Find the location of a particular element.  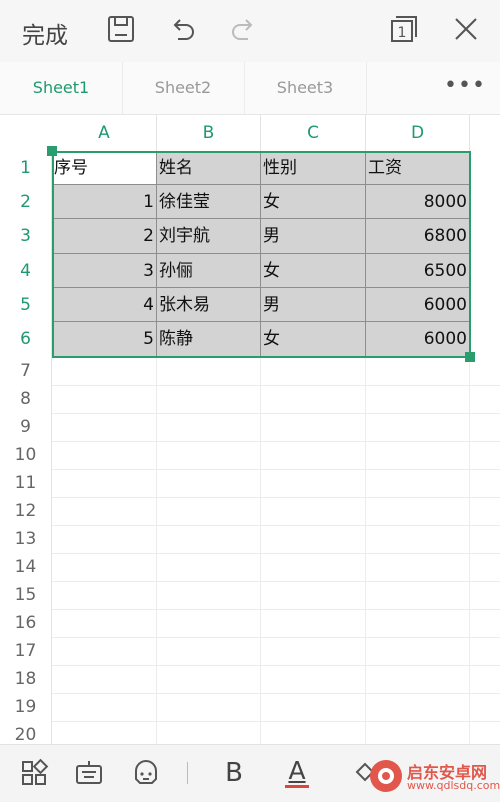

column-header-d: D is located at coordinates (418, 133).